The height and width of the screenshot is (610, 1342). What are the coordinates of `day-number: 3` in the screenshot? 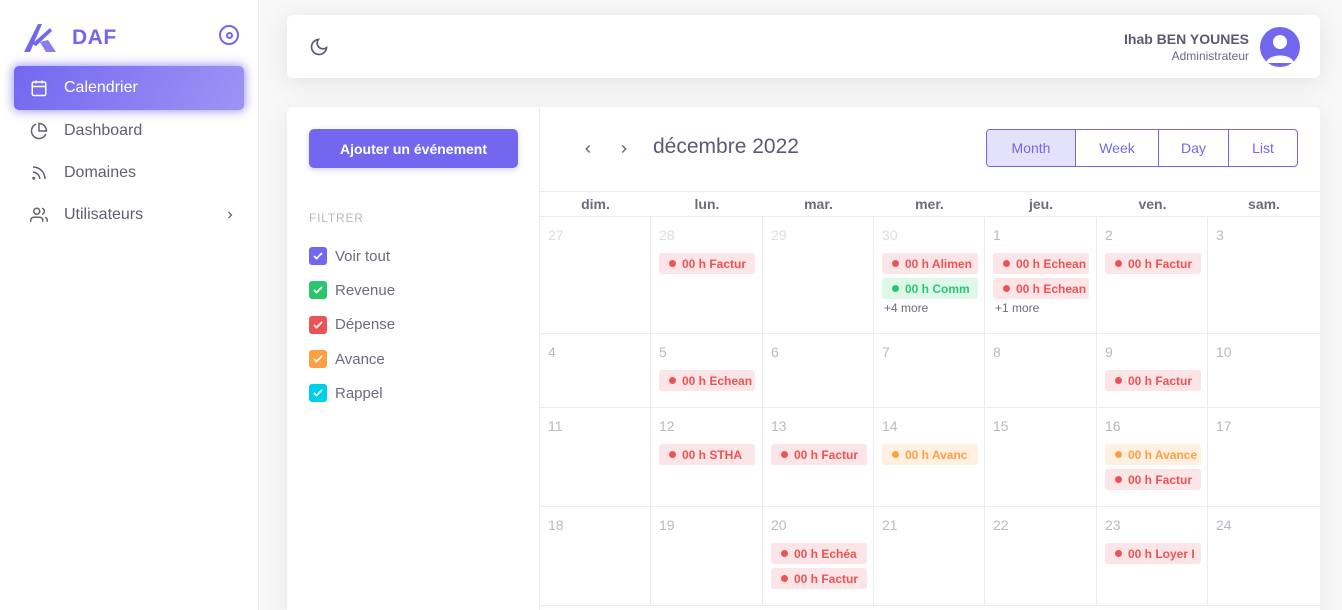 It's located at (1268, 236).